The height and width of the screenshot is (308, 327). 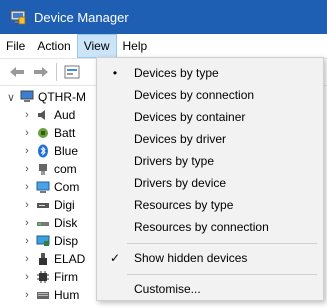 I want to click on menu-item-drivers-by-device: Drivers by device, so click(x=210, y=183).